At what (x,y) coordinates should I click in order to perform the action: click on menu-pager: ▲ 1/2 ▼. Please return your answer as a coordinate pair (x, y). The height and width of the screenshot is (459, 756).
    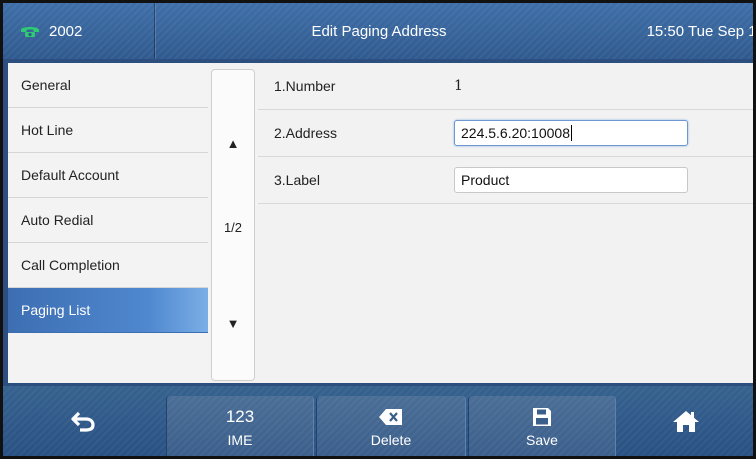
    Looking at the image, I should click on (233, 225).